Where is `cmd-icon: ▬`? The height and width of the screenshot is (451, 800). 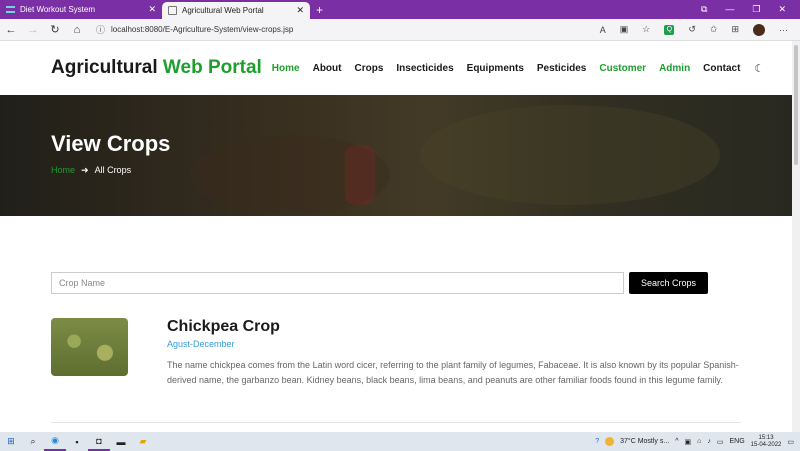 cmd-icon: ▬ is located at coordinates (121, 441).